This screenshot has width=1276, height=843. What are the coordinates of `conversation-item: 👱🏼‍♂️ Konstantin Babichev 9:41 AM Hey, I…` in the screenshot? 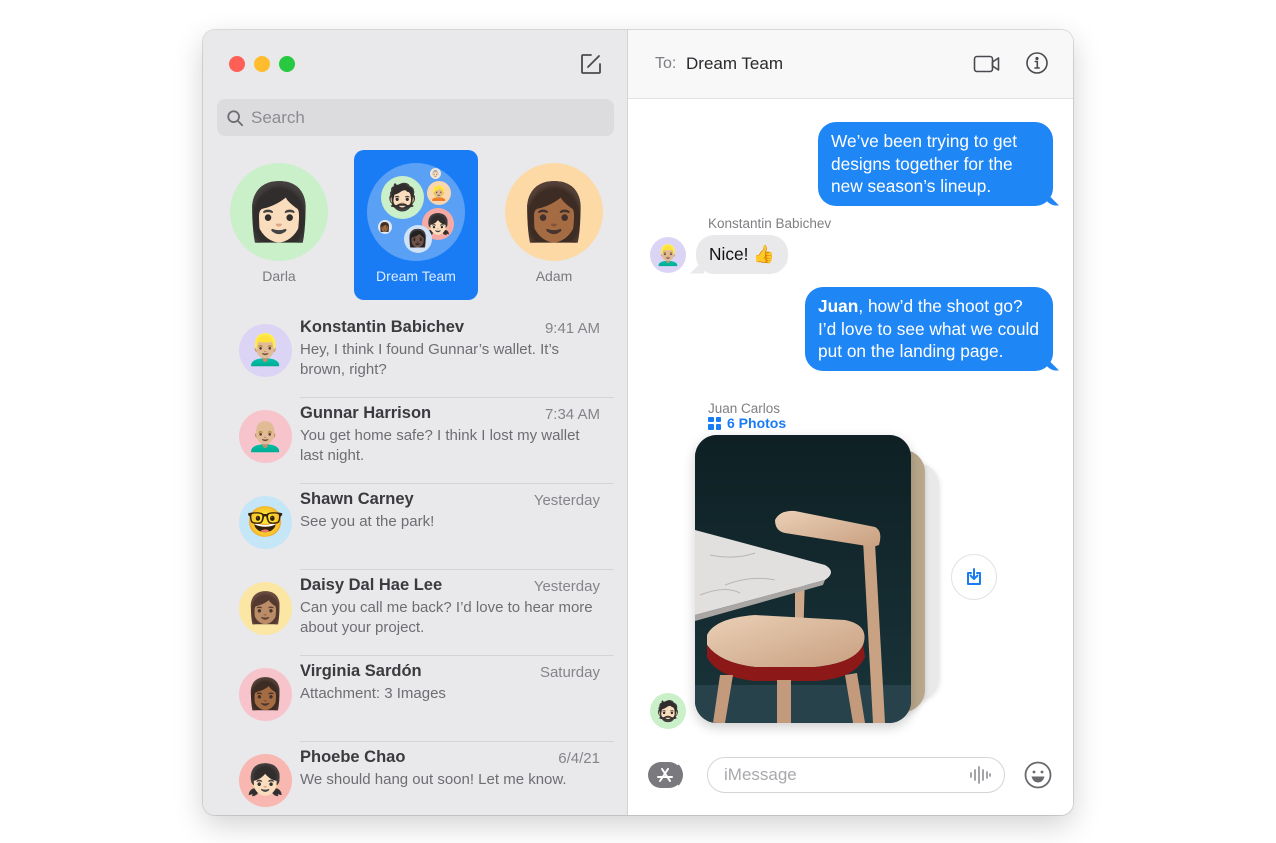 It's located at (415, 355).